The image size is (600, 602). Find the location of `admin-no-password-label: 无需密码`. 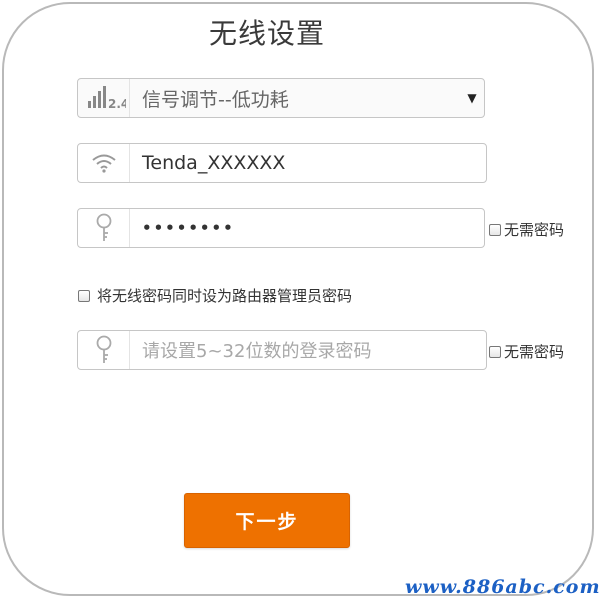

admin-no-password-label: 无需密码 is located at coordinates (534, 352).